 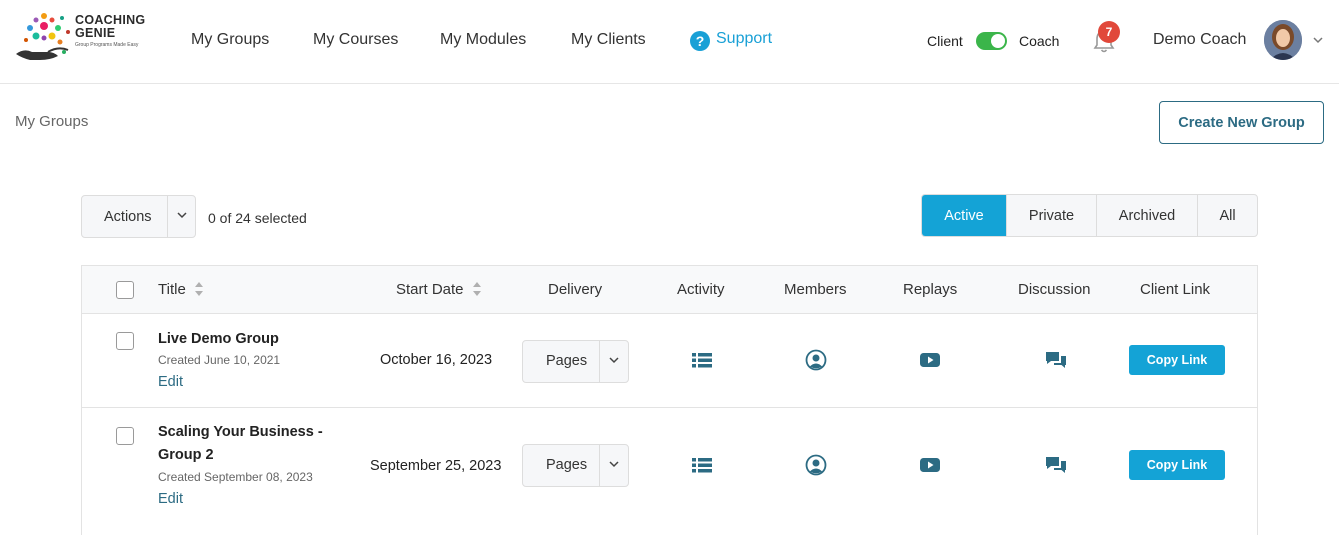 I want to click on actions-label: Actions, so click(x=128, y=217).